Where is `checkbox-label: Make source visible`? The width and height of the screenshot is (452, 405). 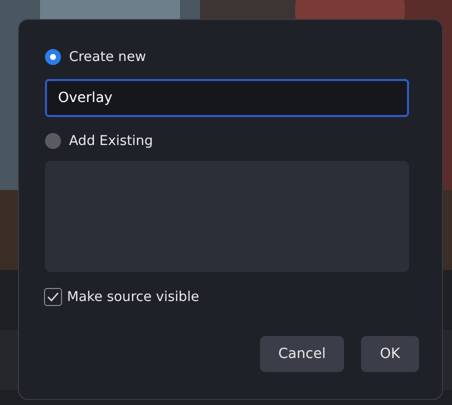 checkbox-label: Make source visible is located at coordinates (133, 297).